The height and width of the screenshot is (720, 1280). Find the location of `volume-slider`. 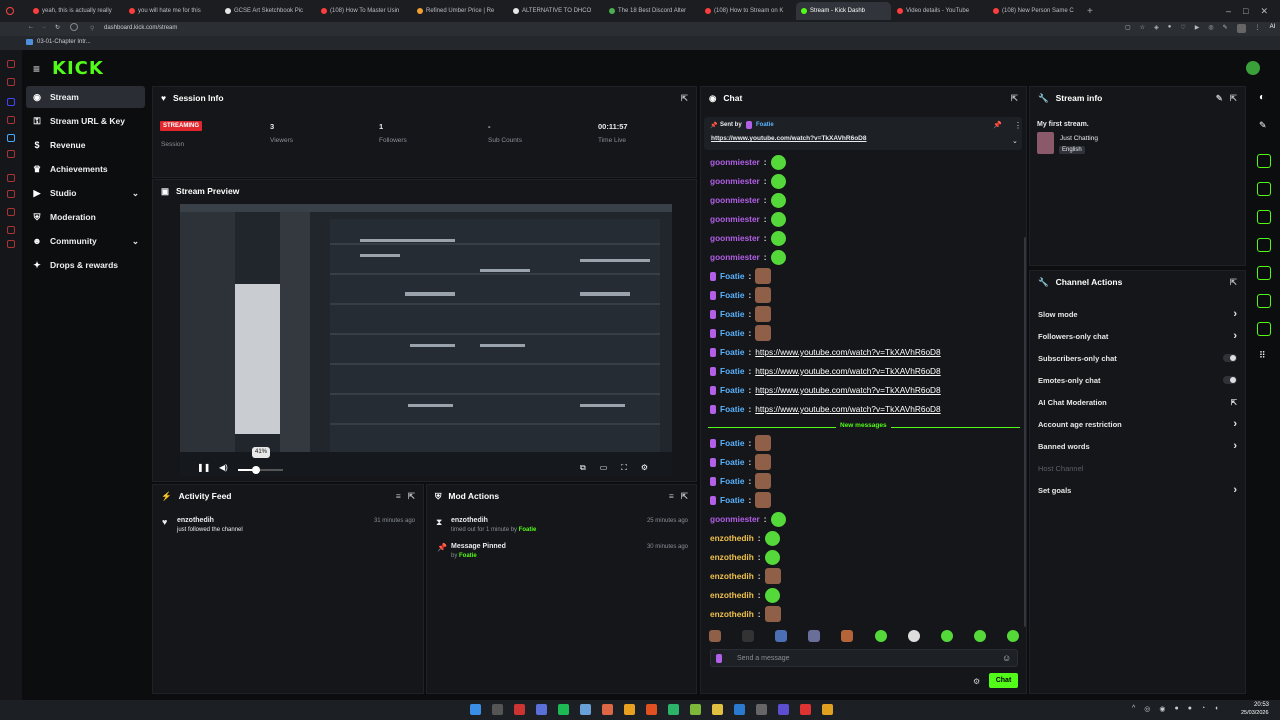

volume-slider is located at coordinates (260, 470).